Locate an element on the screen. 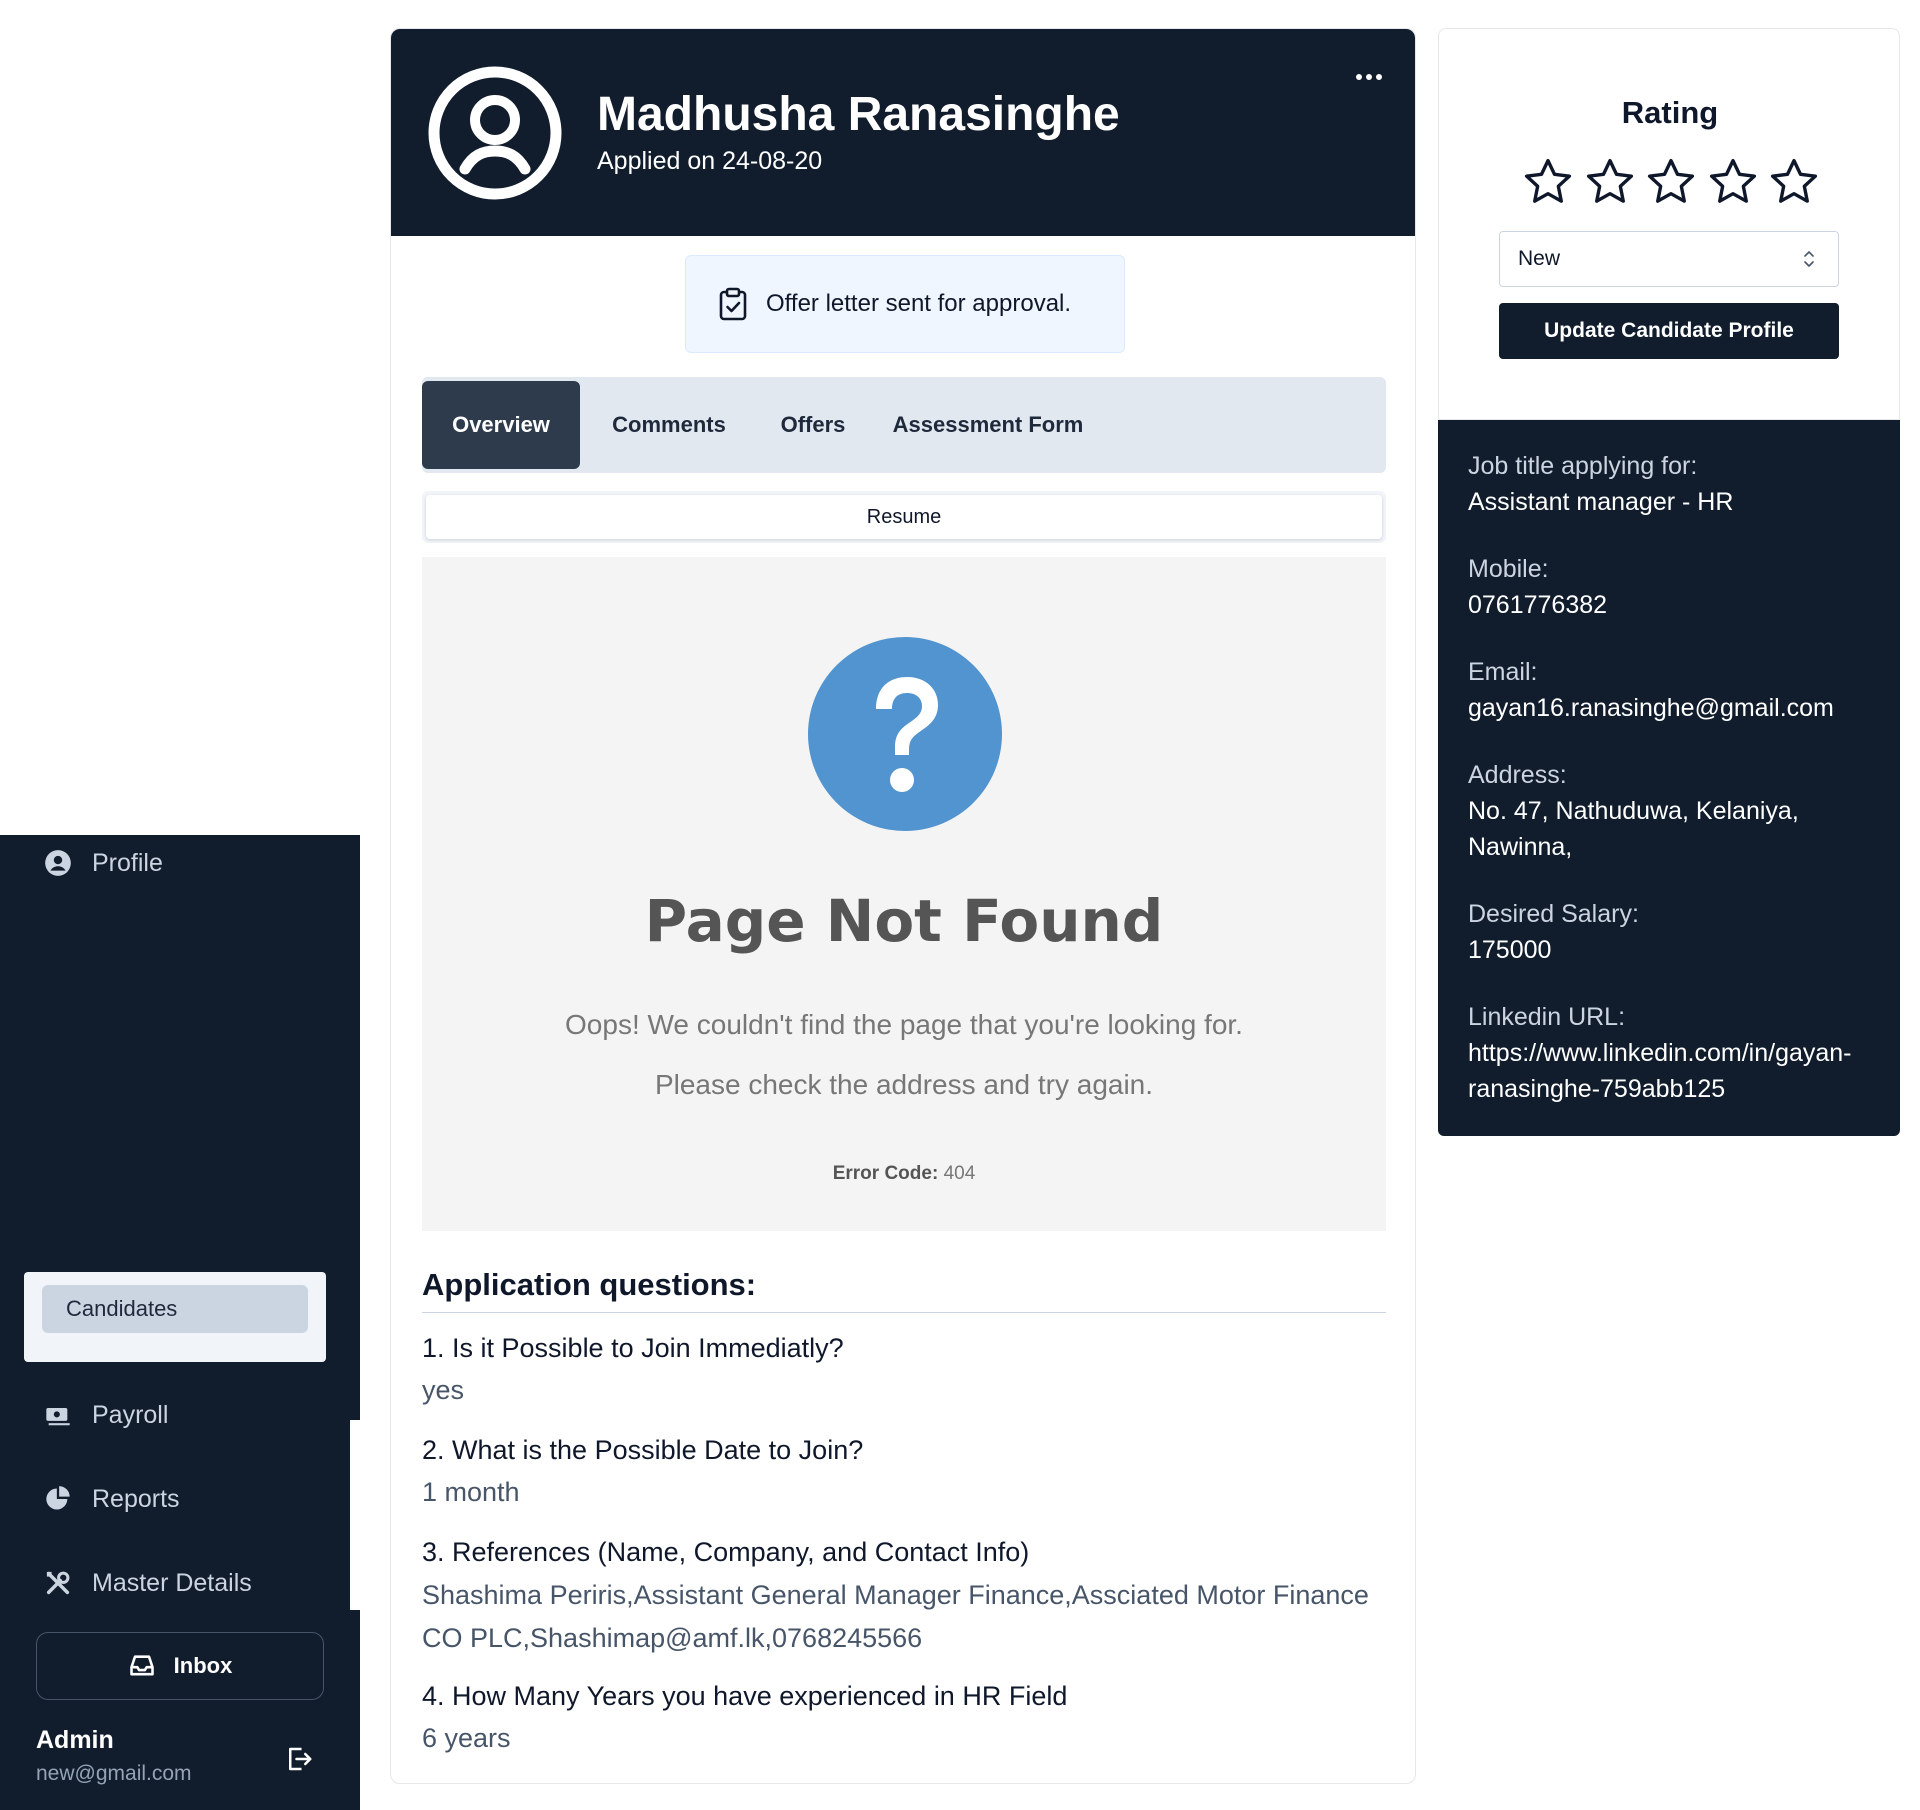  tab-overview: Overview is located at coordinates (501, 425).